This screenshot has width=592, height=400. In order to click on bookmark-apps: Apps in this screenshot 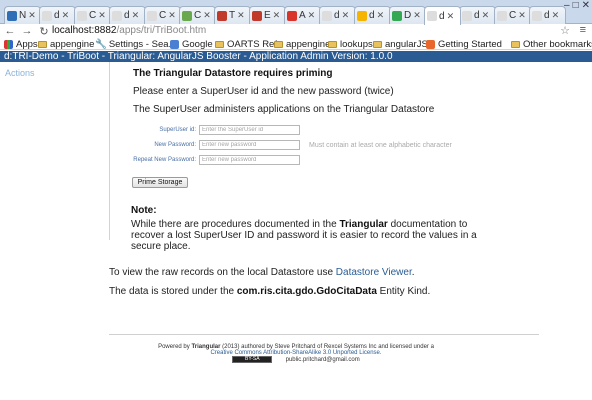, I will do `click(21, 44)`.